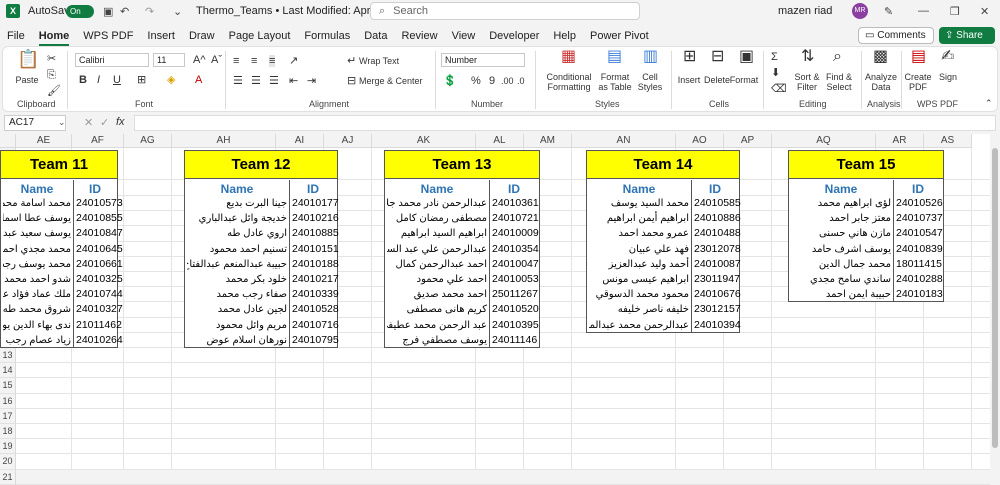  Describe the element at coordinates (99, 264) in the screenshot. I see `member-id-cell: 24010661` at that location.